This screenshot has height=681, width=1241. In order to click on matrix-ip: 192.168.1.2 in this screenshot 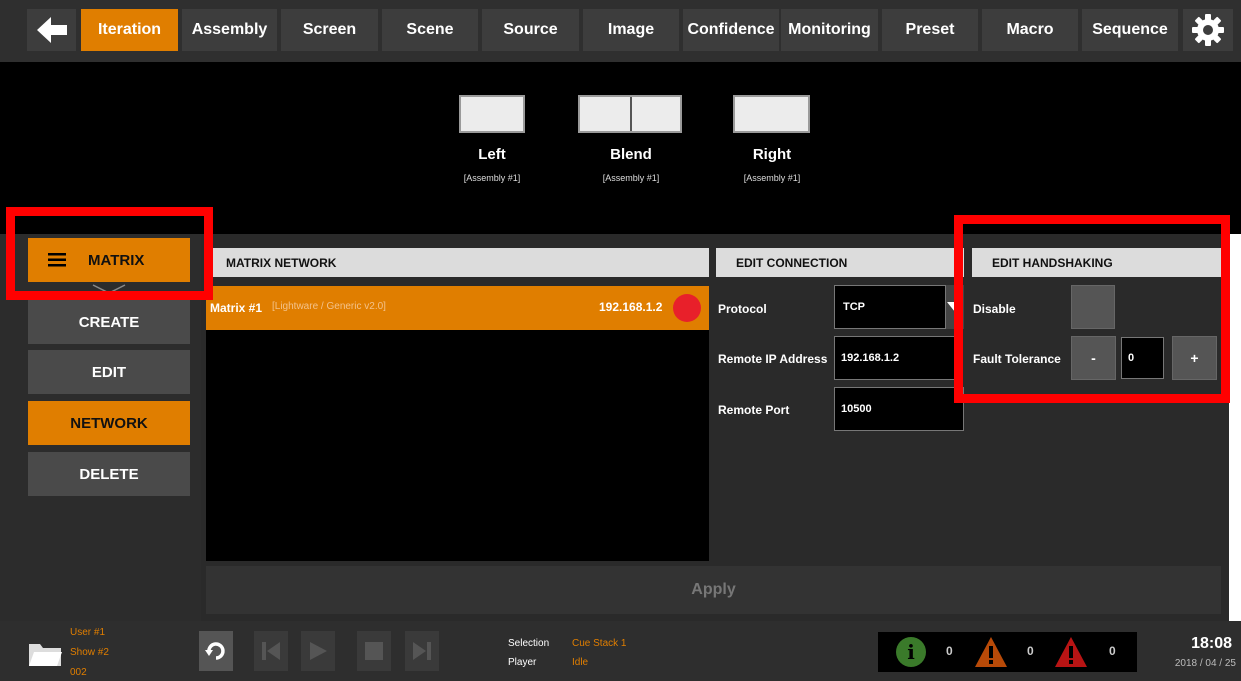, I will do `click(631, 307)`.